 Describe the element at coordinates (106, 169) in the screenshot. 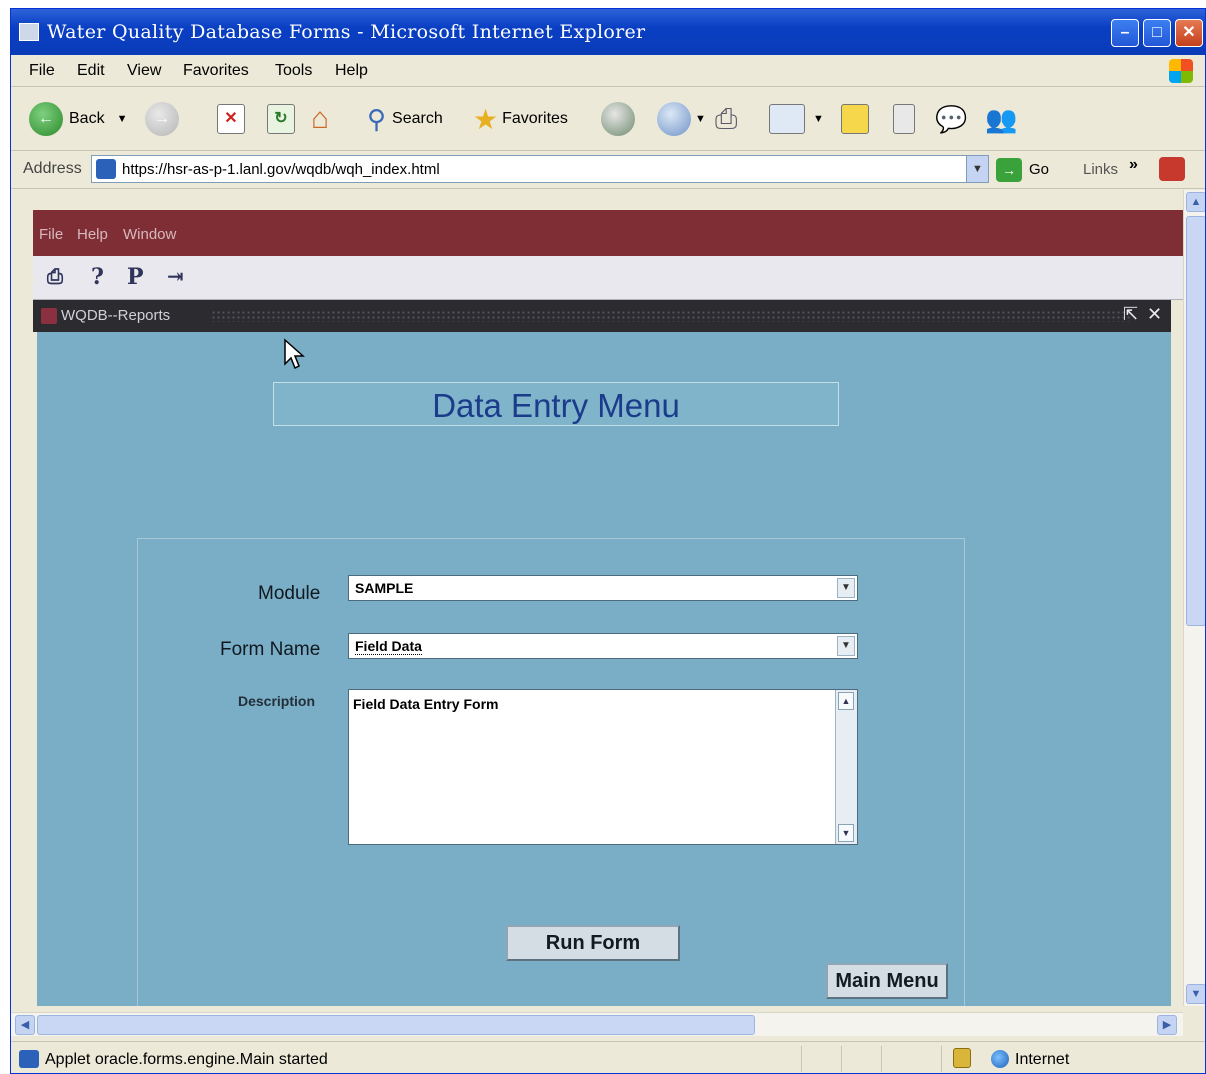

I see `page-icon` at that location.